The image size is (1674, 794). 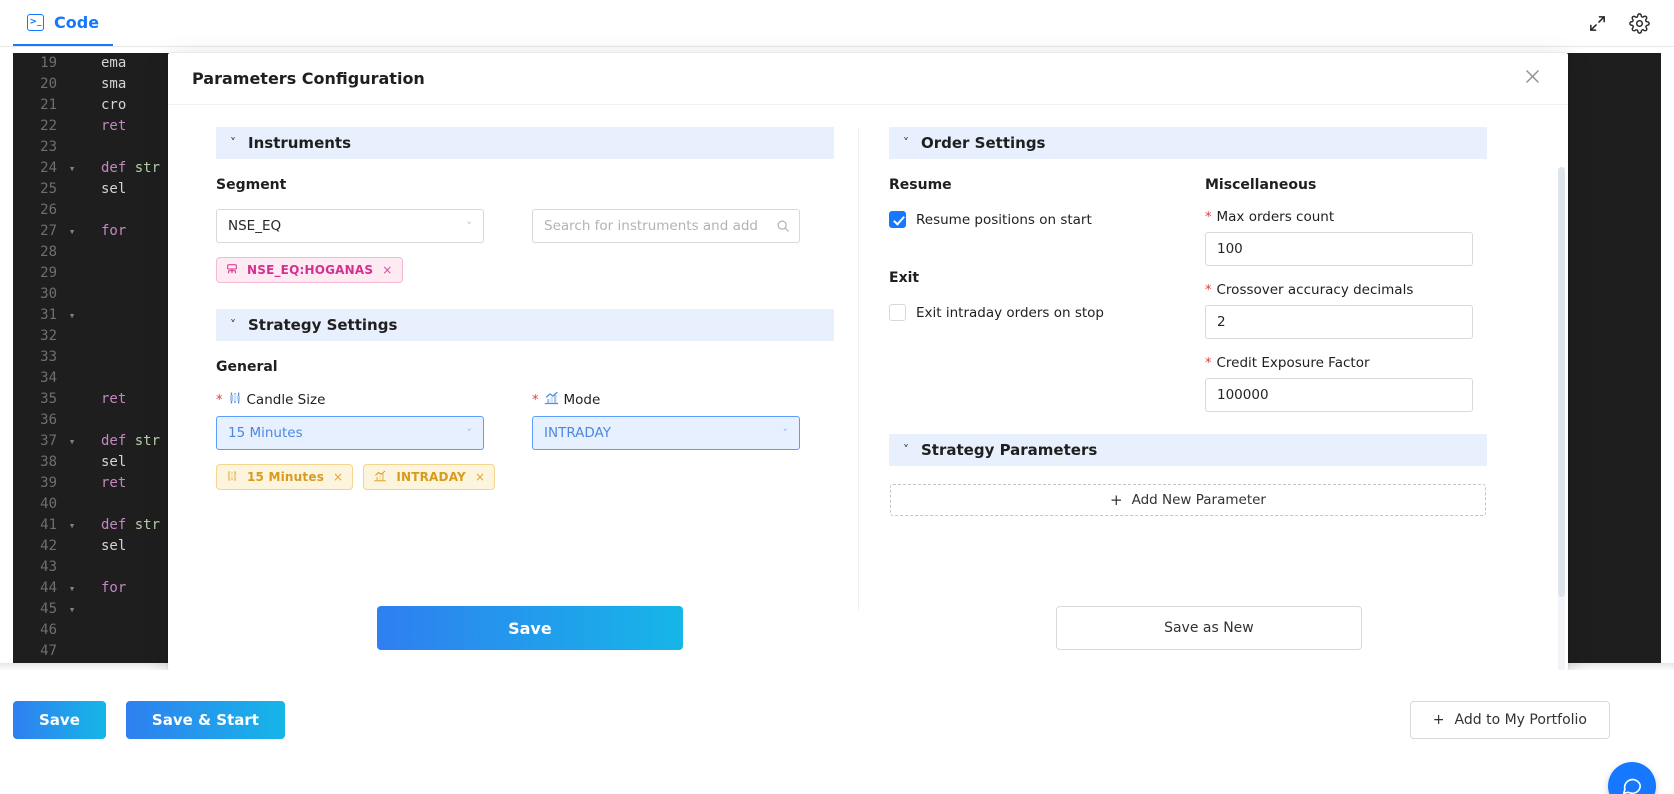 I want to click on candle-size-tag-label: 15 Minutes, so click(x=286, y=477).